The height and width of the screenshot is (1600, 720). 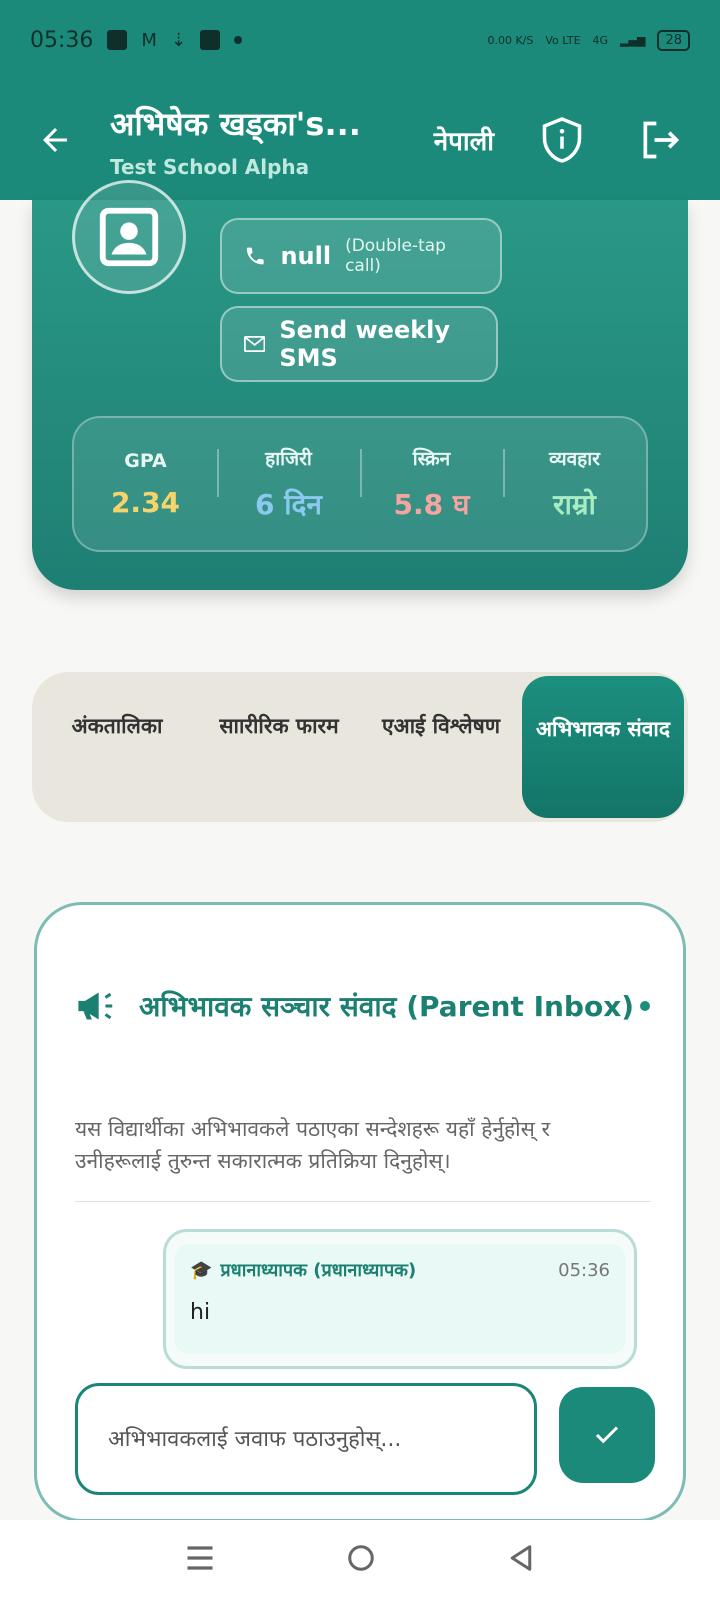 I want to click on graduation-cap-icon: 🎓, so click(x=201, y=1270).